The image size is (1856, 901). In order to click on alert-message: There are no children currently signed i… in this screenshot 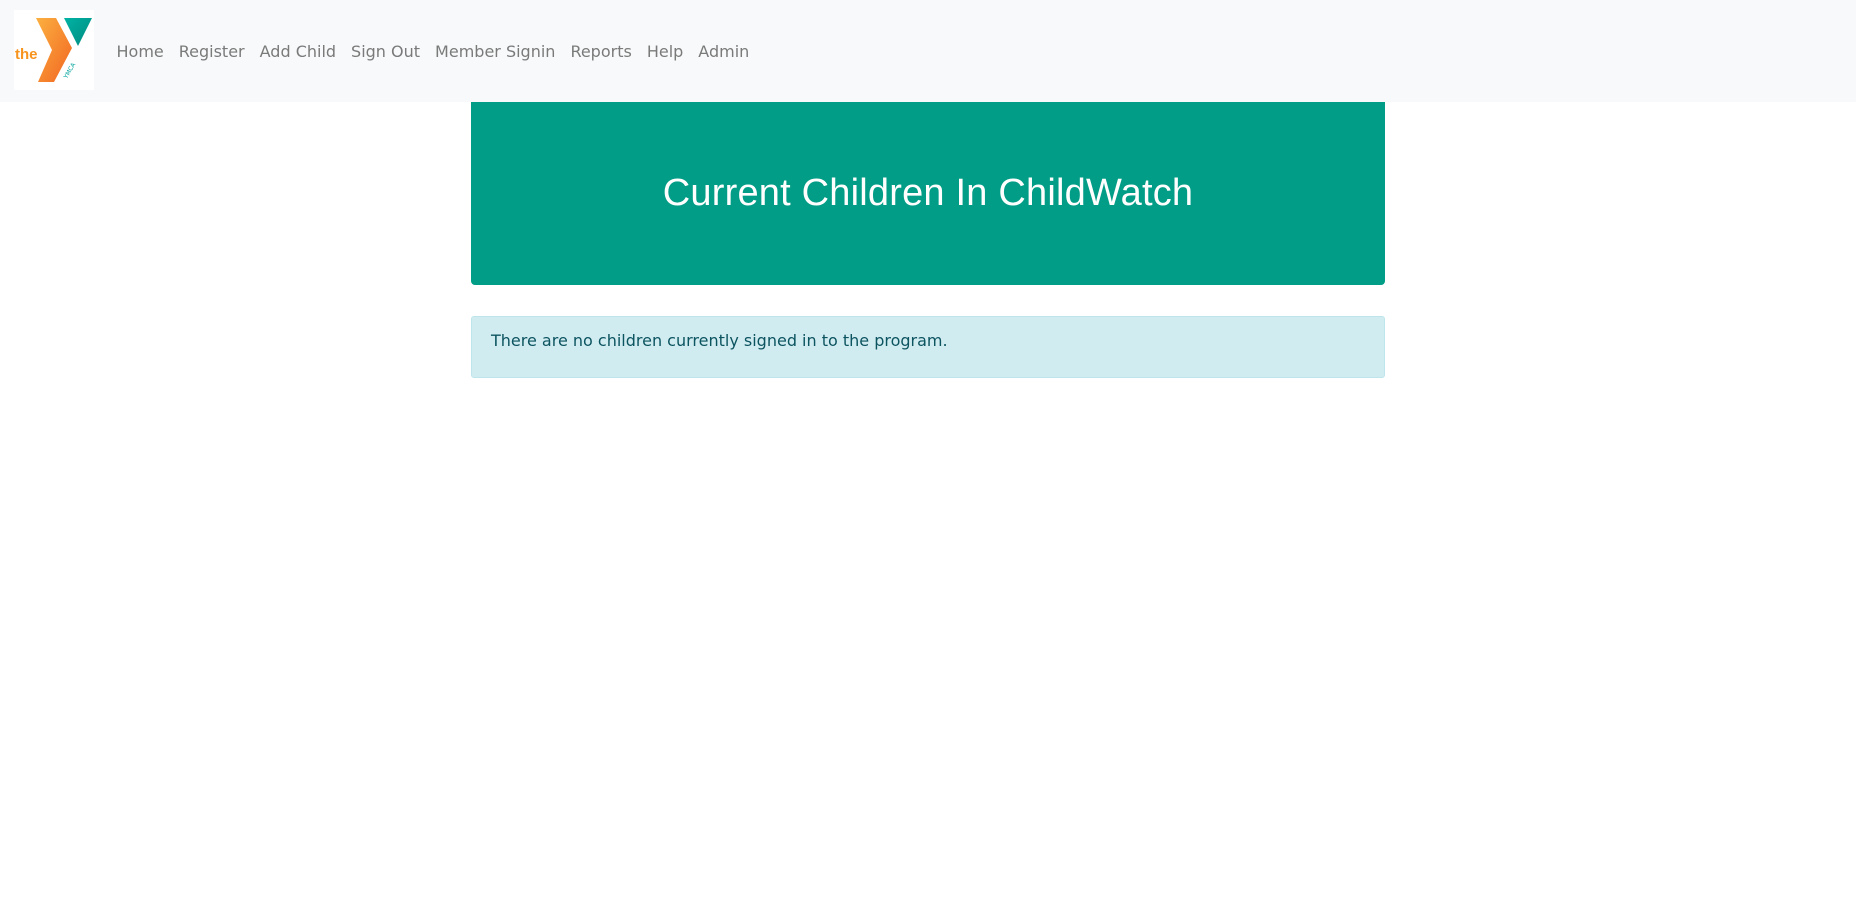, I will do `click(719, 340)`.